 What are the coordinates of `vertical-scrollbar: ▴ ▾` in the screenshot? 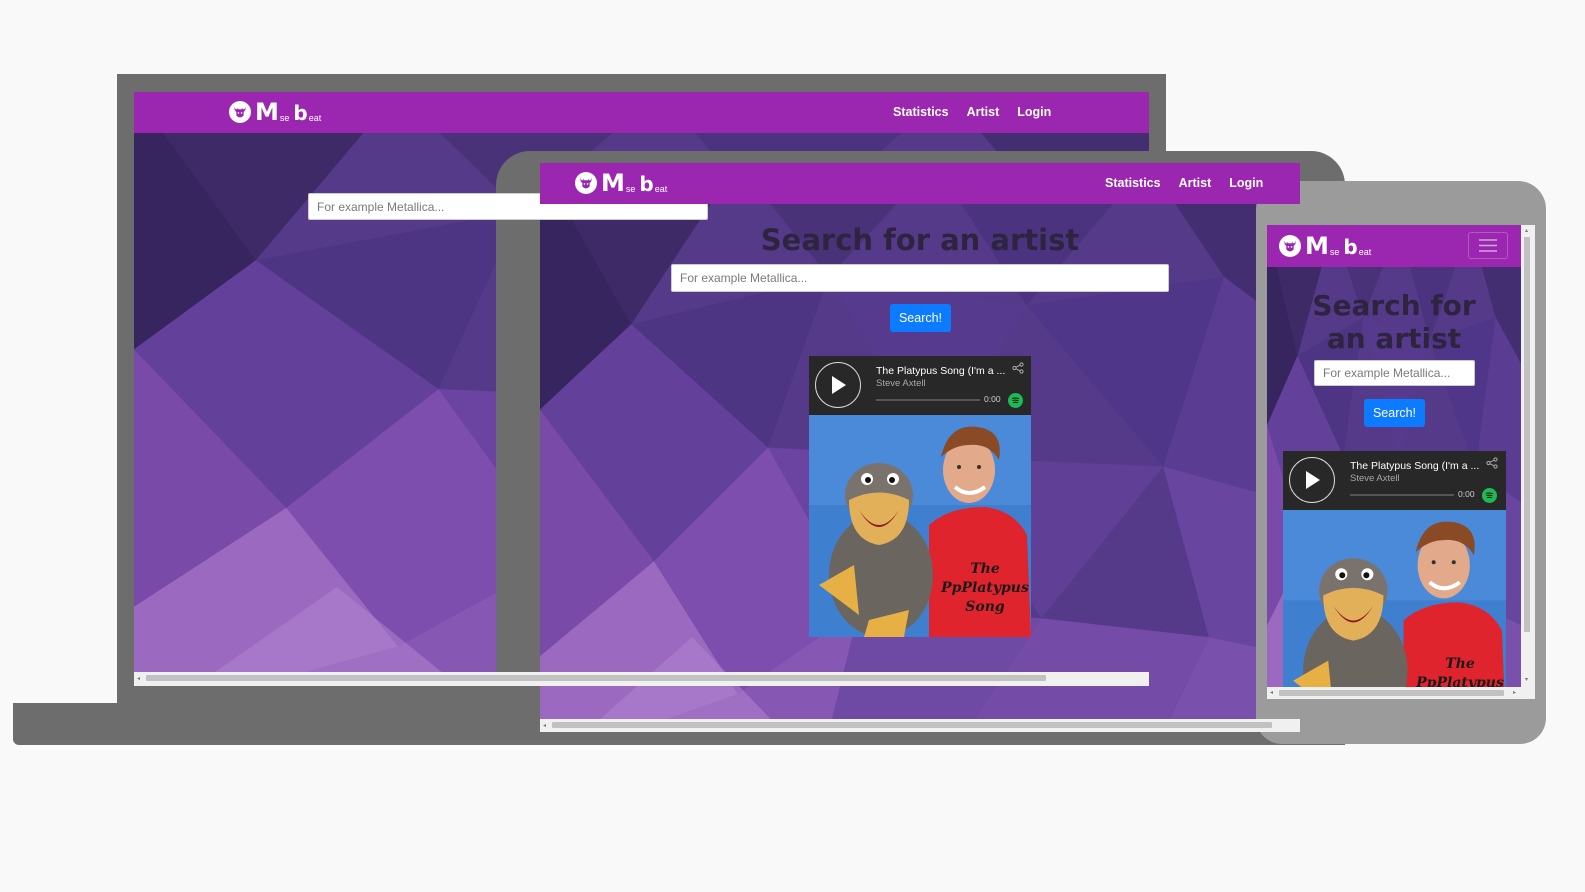 It's located at (1528, 456).